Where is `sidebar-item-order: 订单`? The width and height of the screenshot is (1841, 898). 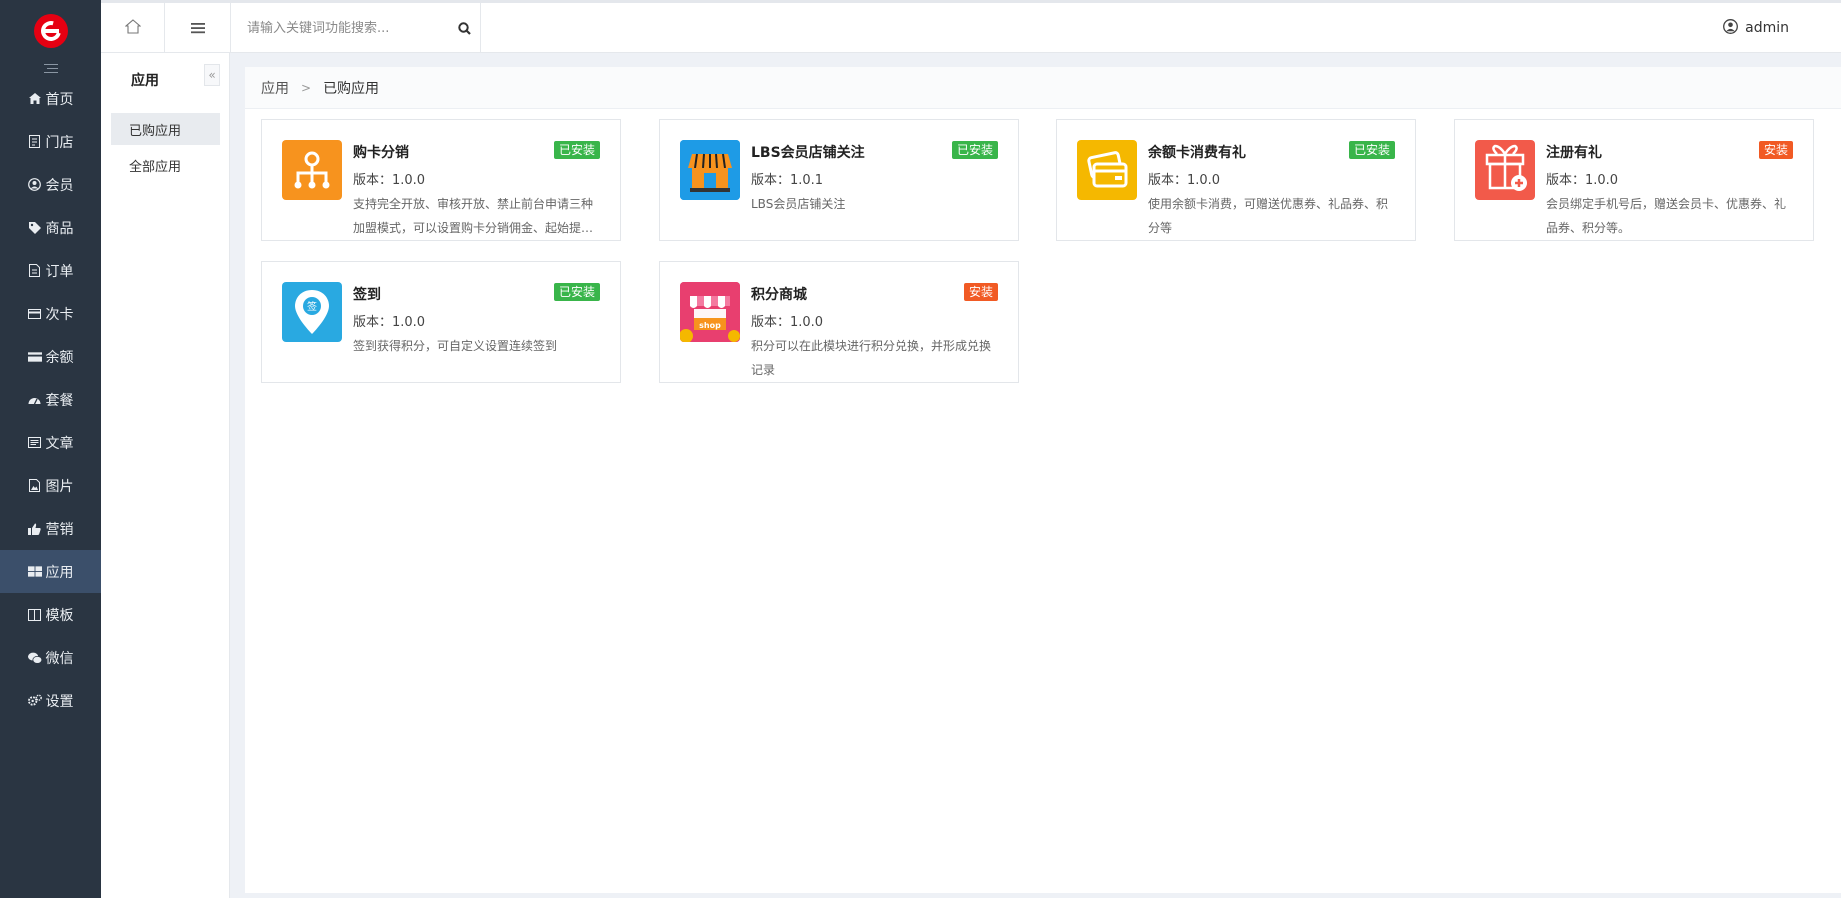
sidebar-item-order: 订单 is located at coordinates (50, 270).